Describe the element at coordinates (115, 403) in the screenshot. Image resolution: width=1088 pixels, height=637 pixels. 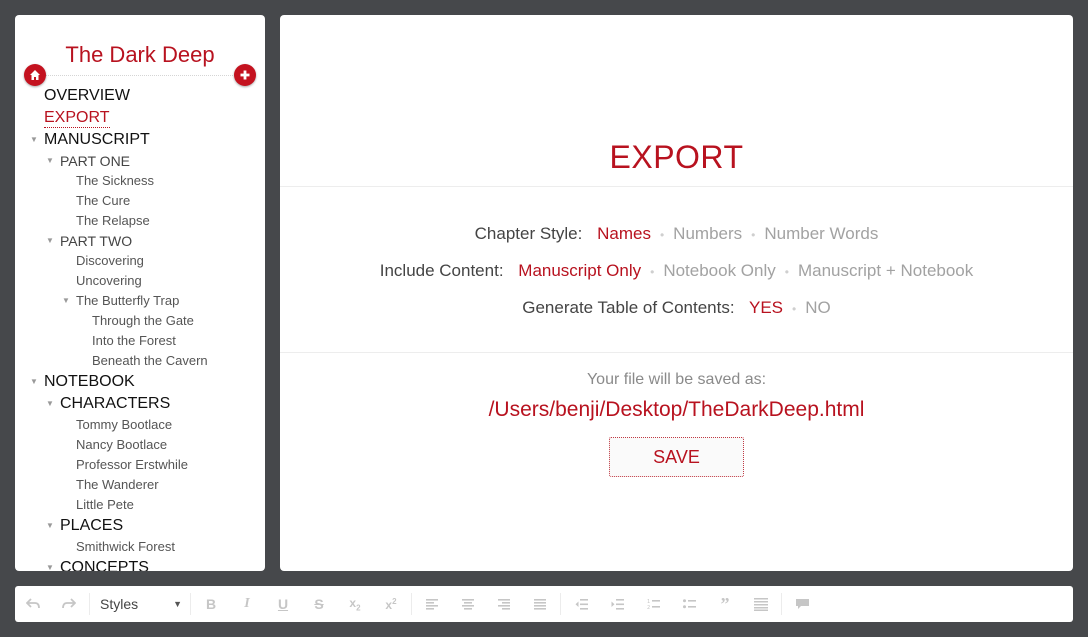
I see `sidebar-item-label: CHARACTERS` at that location.